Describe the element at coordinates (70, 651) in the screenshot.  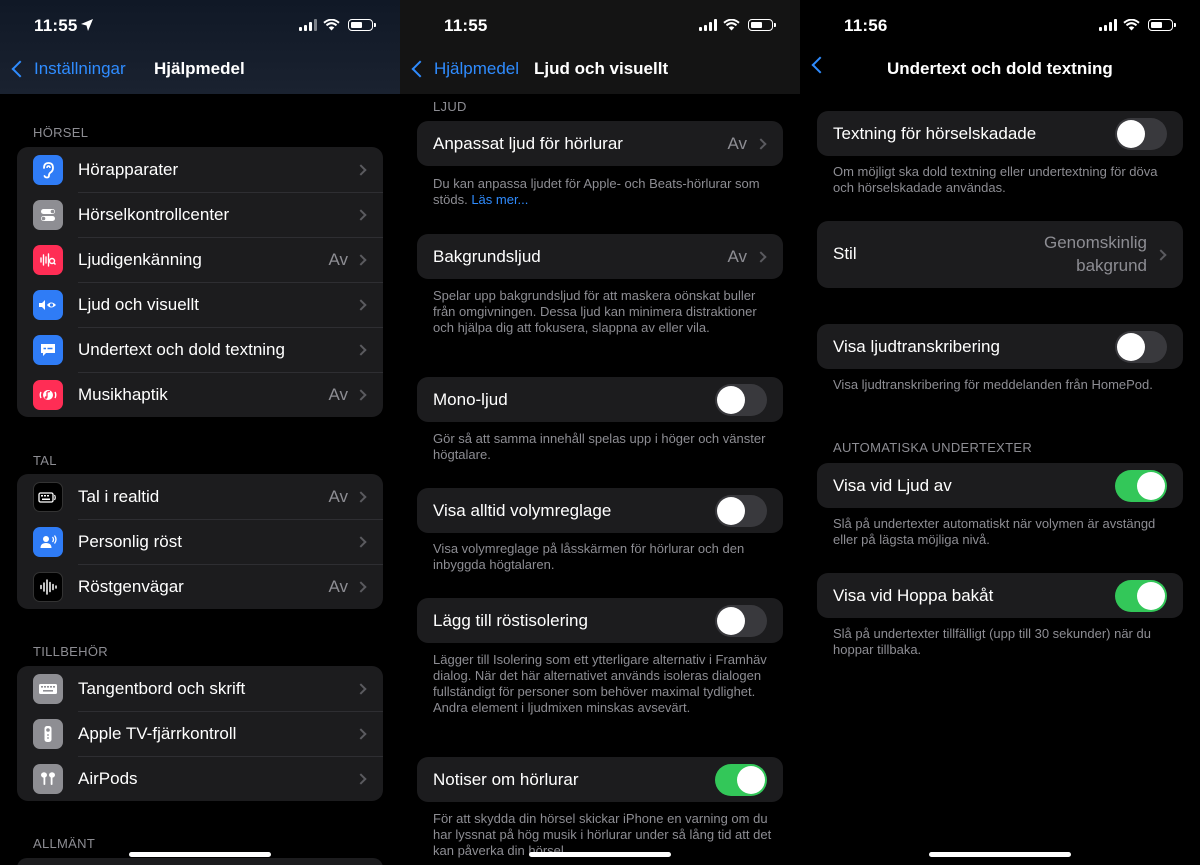
I see `section-header: TILLBEHÖR` at that location.